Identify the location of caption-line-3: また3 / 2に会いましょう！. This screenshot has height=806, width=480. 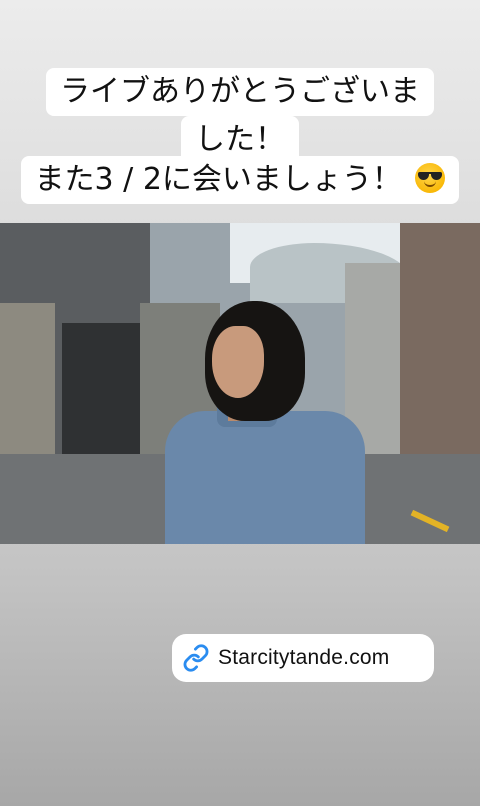
(240, 180).